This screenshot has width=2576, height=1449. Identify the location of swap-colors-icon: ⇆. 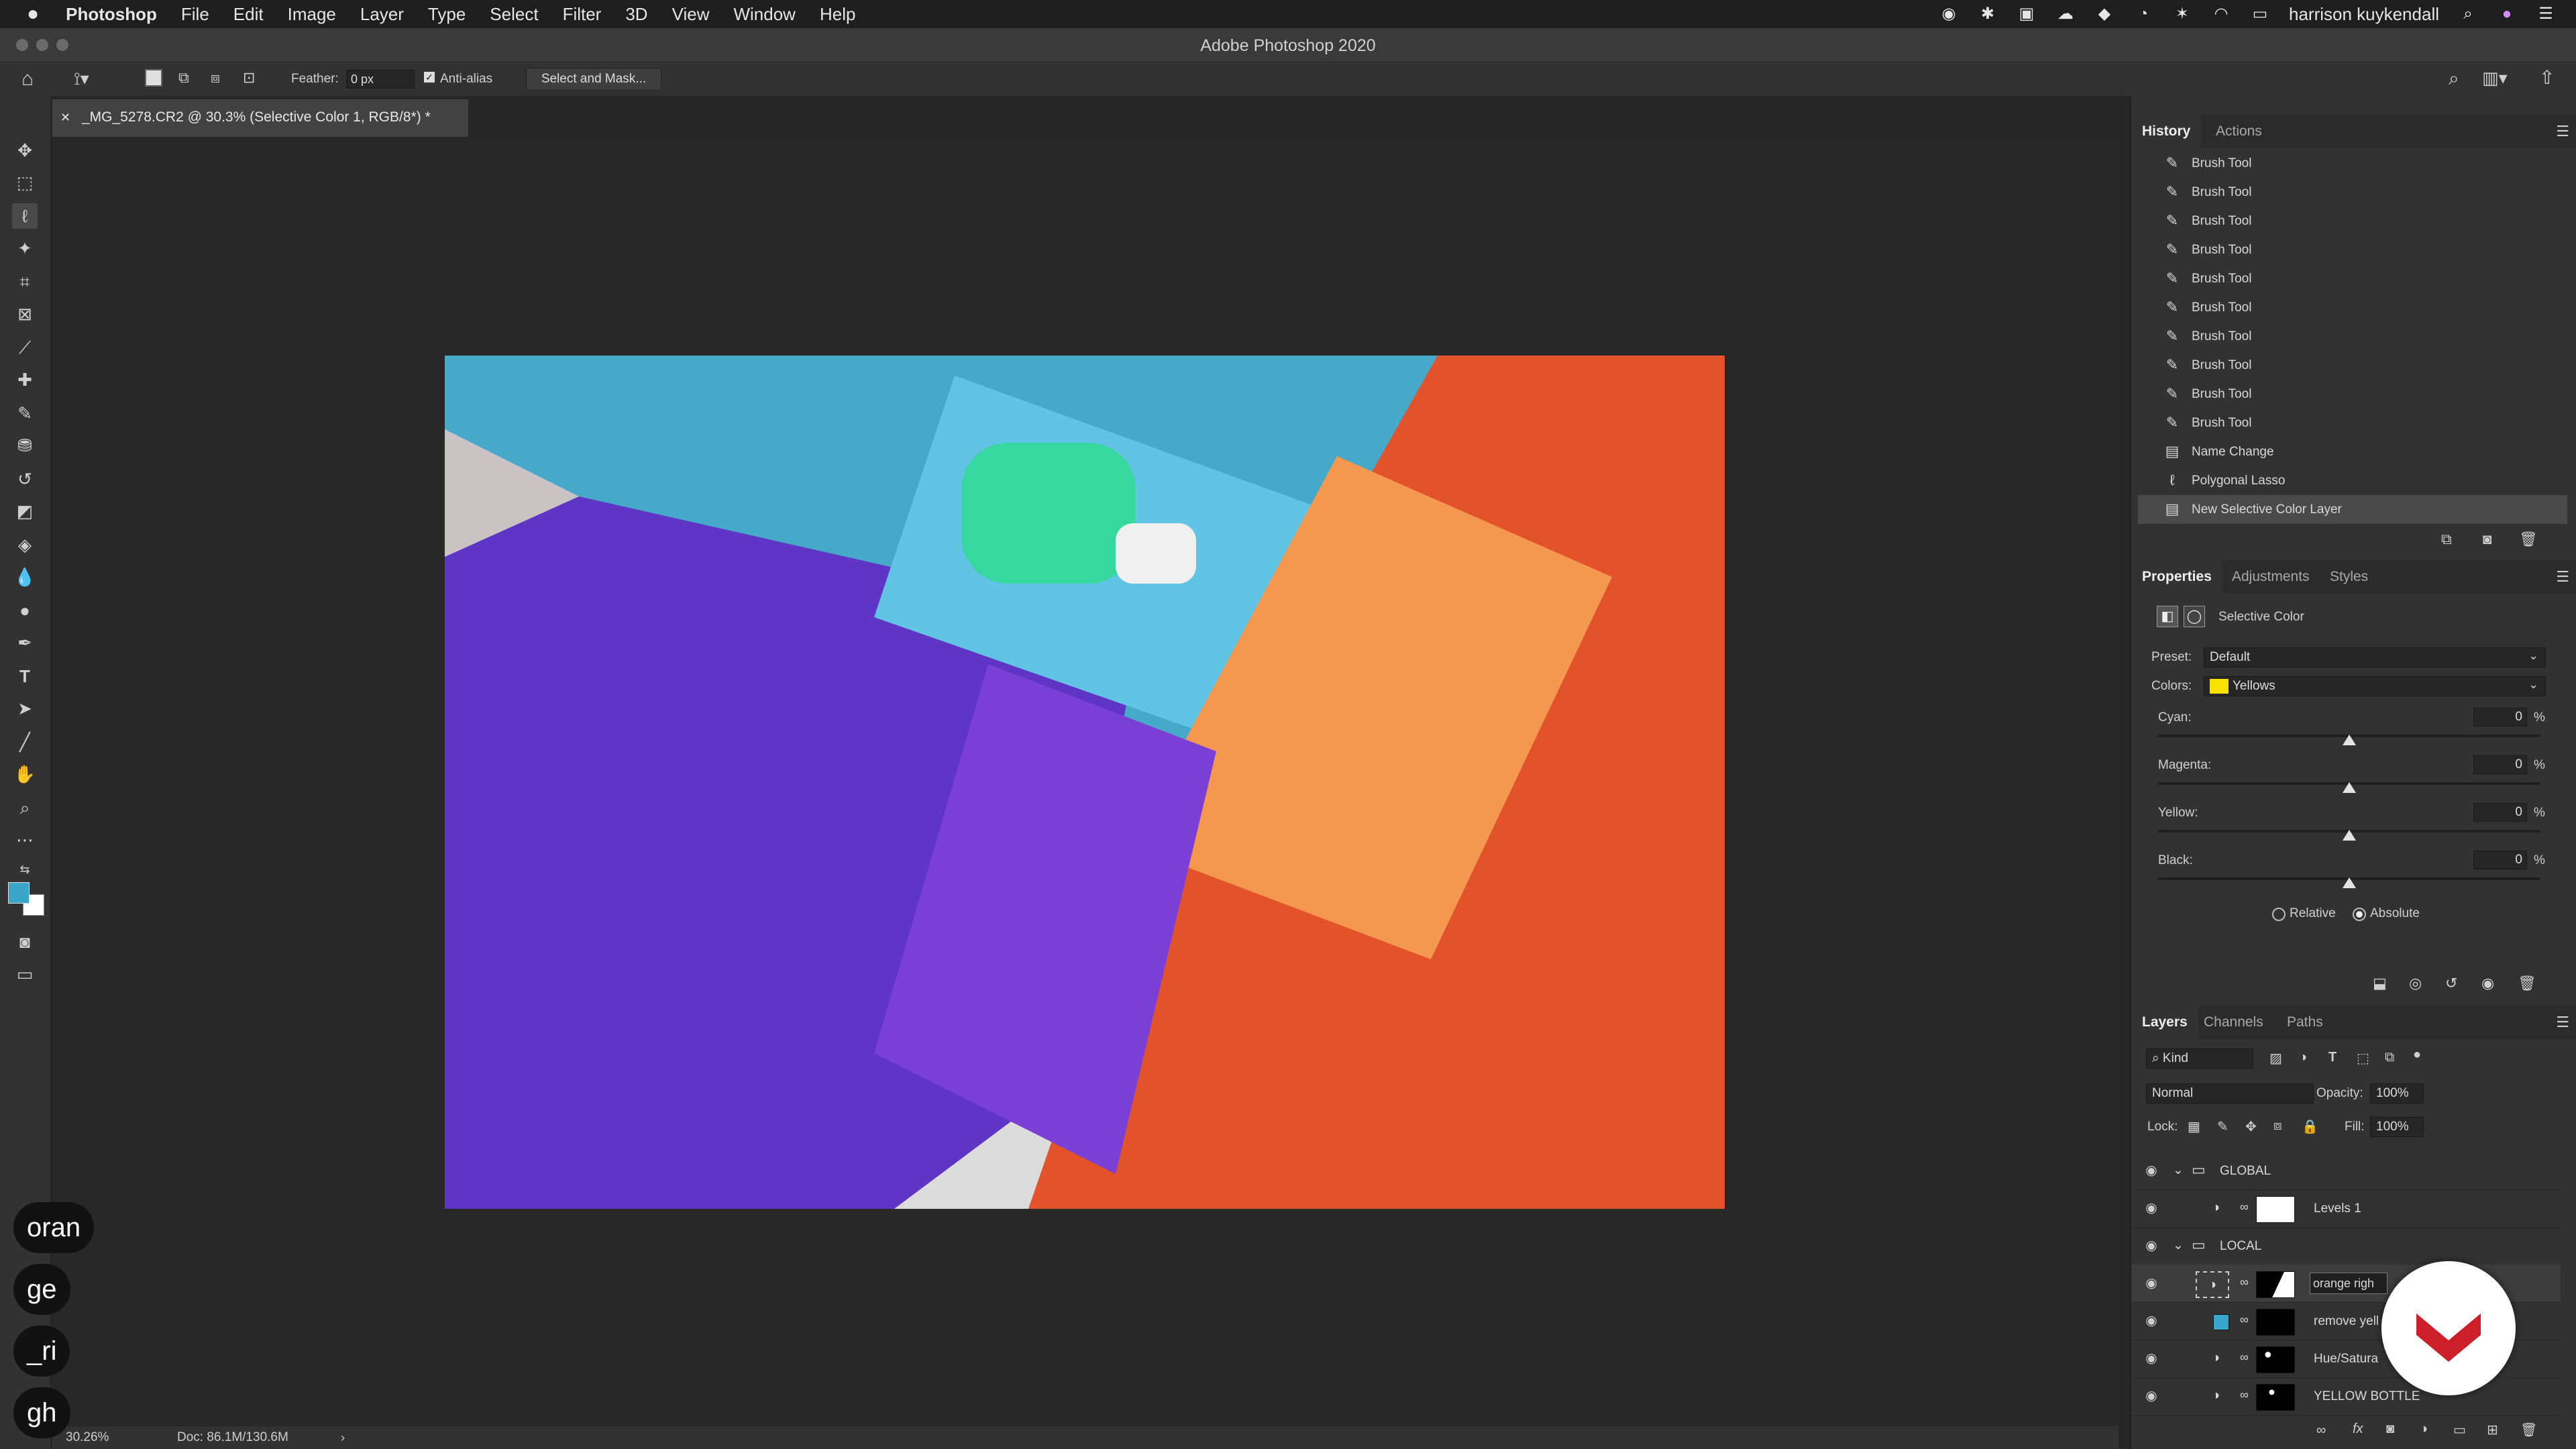
(25, 869).